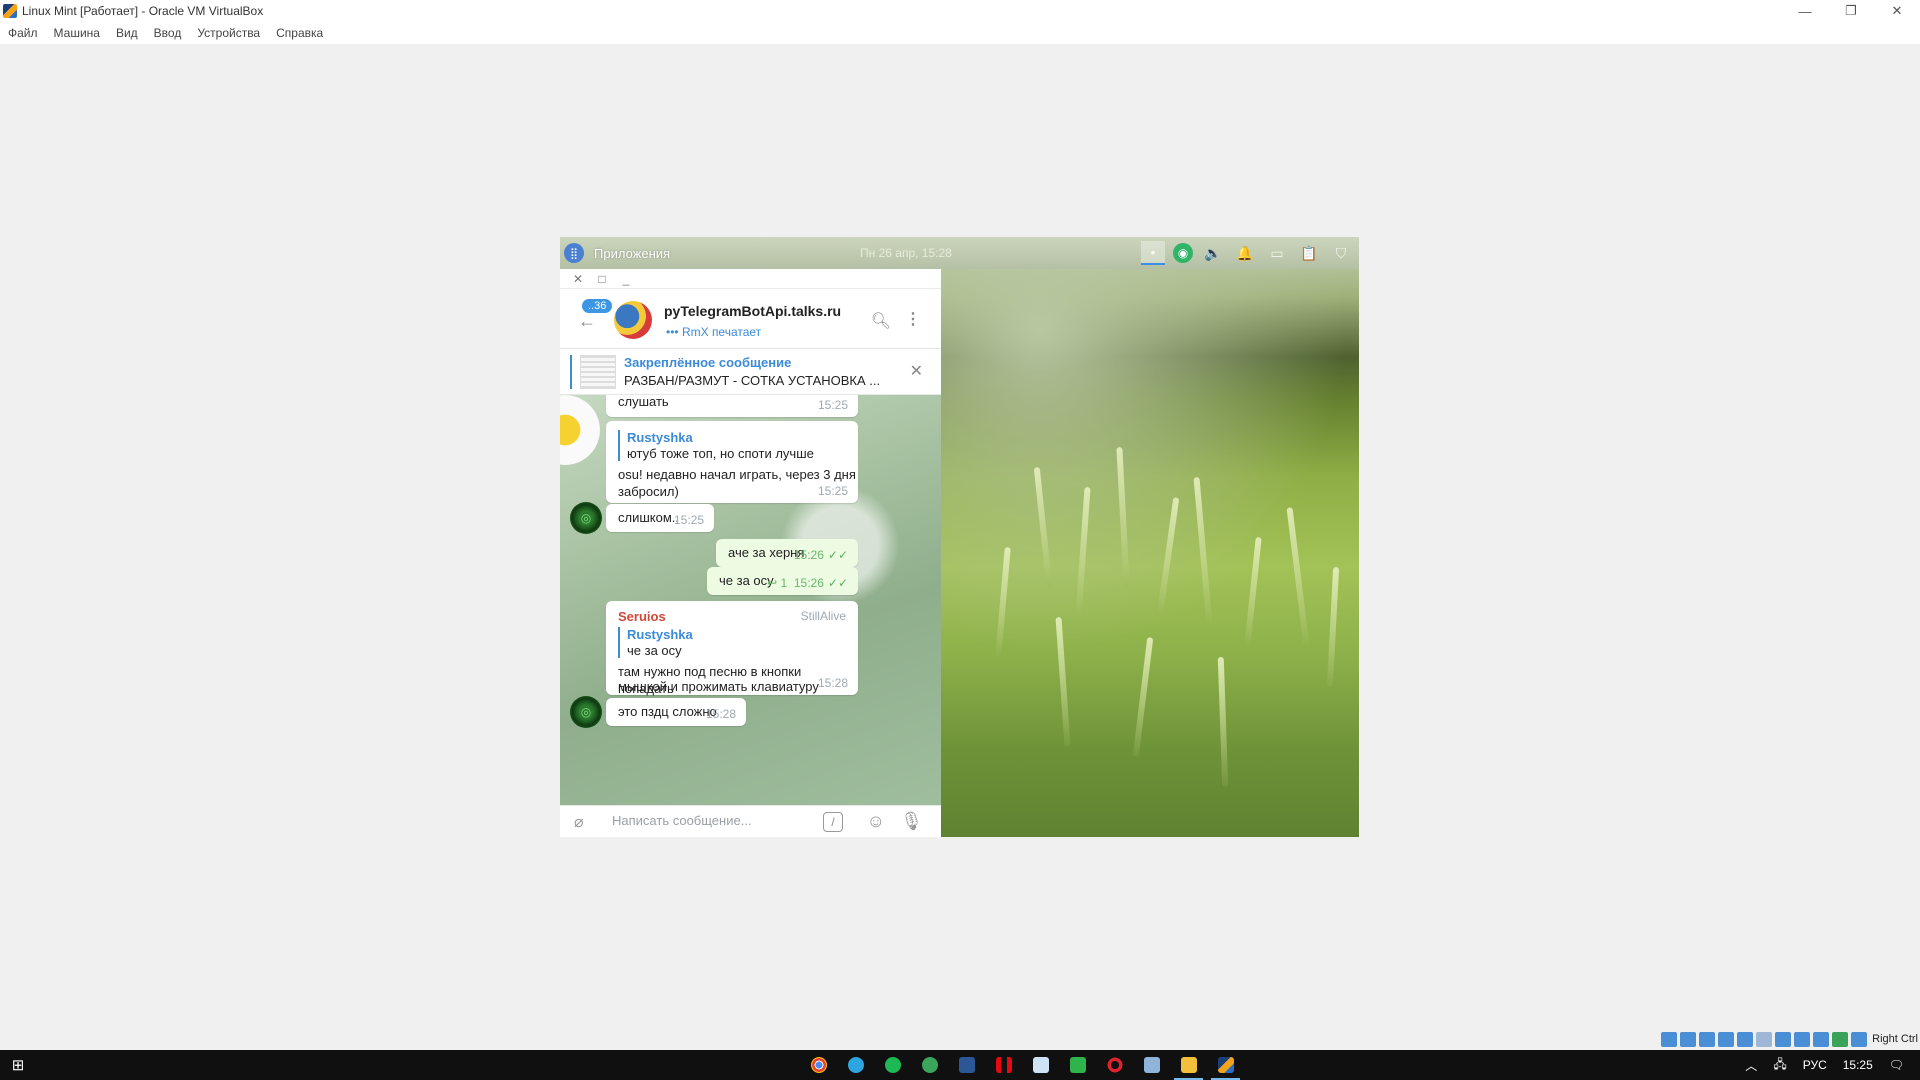 The height and width of the screenshot is (1080, 1920). Describe the element at coordinates (1840, 1039) in the screenshot. I see `guest-additions-icon` at that location.